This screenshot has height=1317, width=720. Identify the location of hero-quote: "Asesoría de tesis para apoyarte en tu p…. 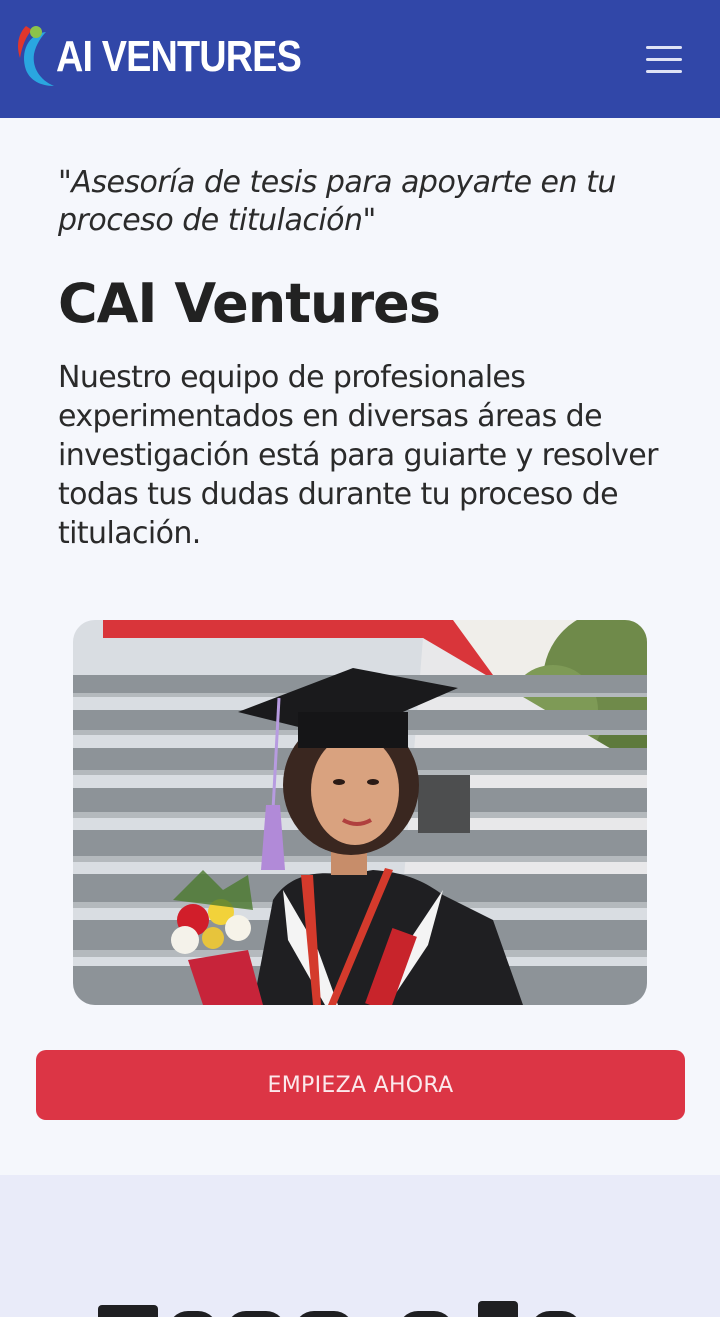
(337, 201).